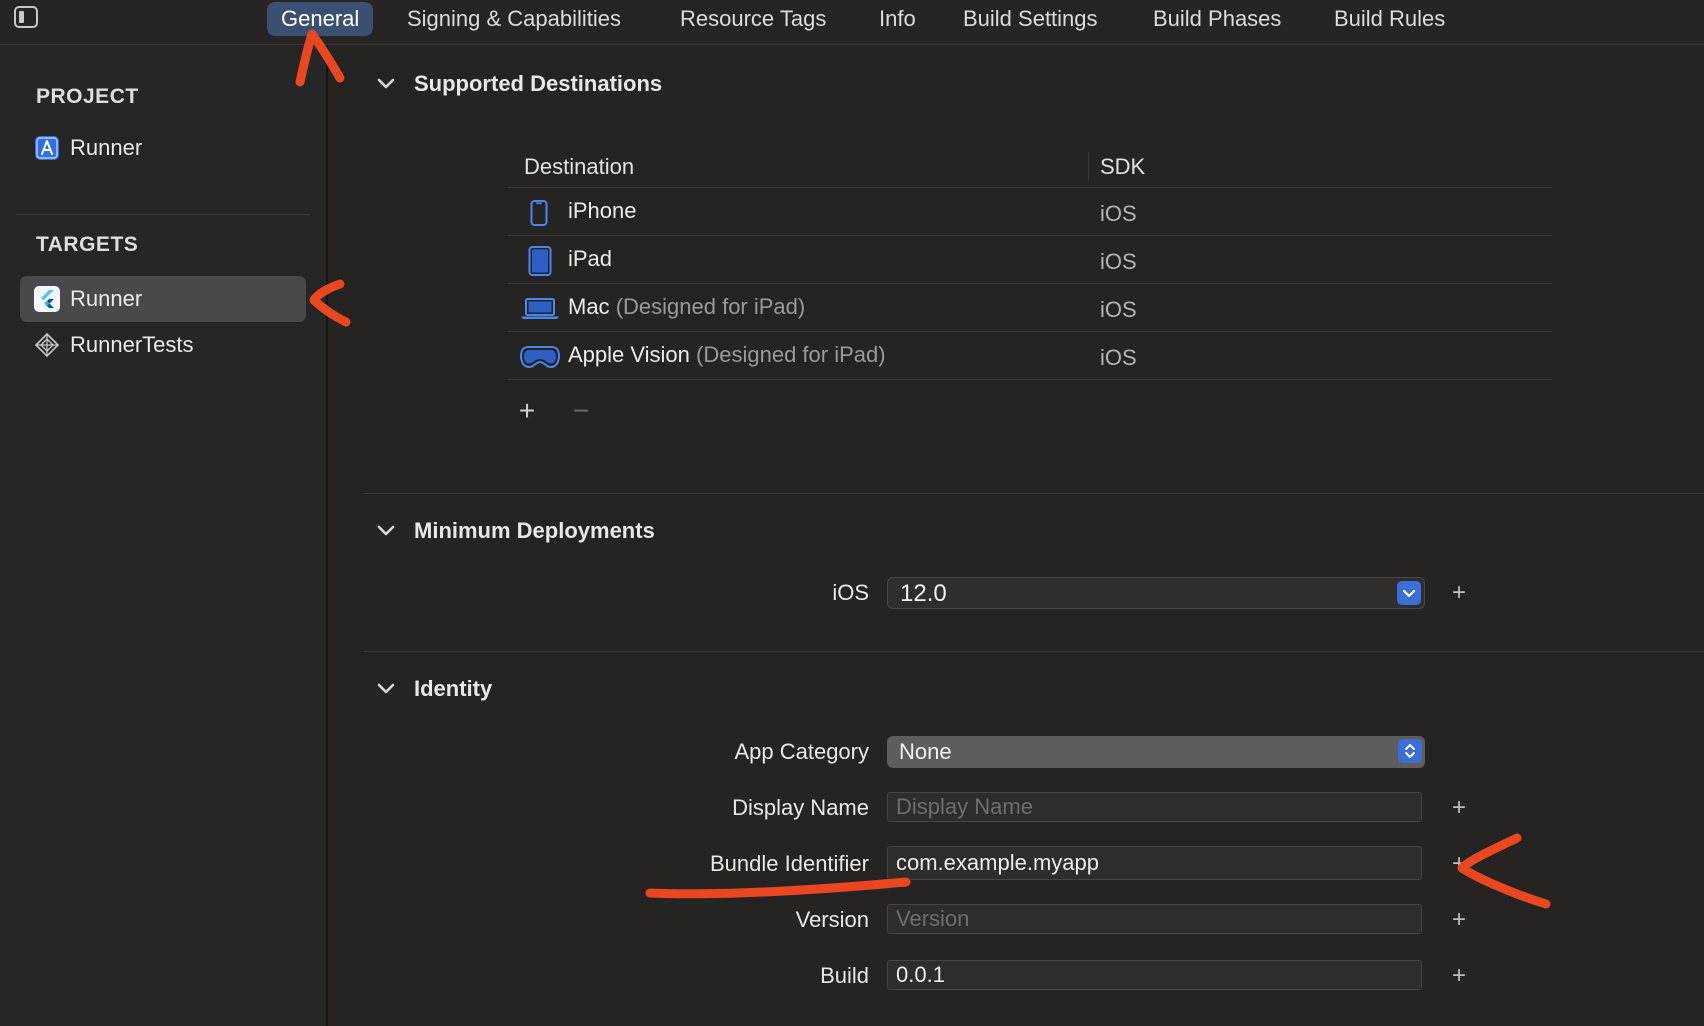  I want to click on ios-deployment-target-popup: 12.0, so click(1156, 593).